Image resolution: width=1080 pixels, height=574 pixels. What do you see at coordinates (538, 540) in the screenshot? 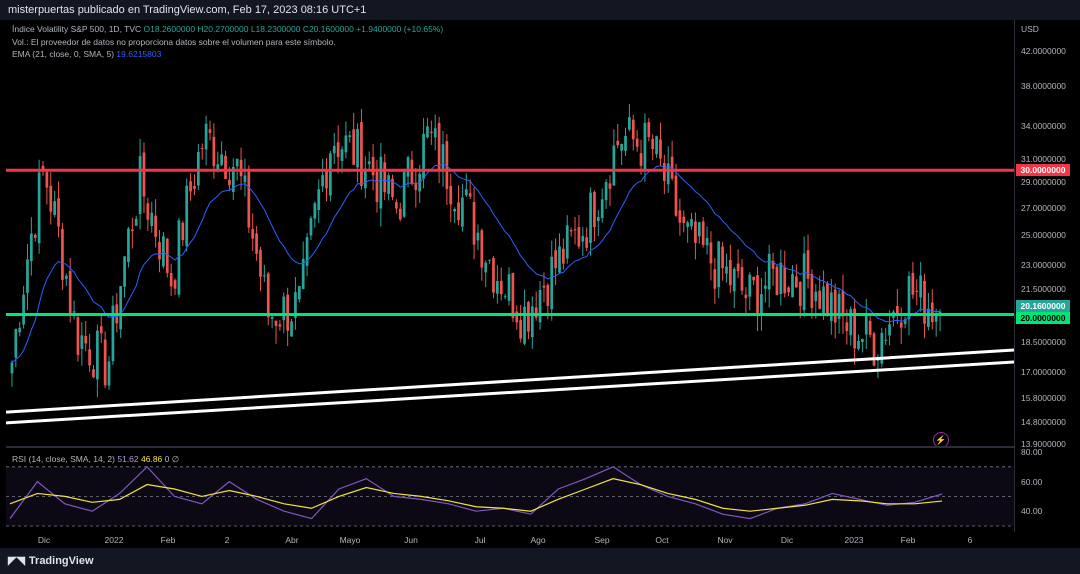
I see `time-axis-tick: Ago` at bounding box center [538, 540].